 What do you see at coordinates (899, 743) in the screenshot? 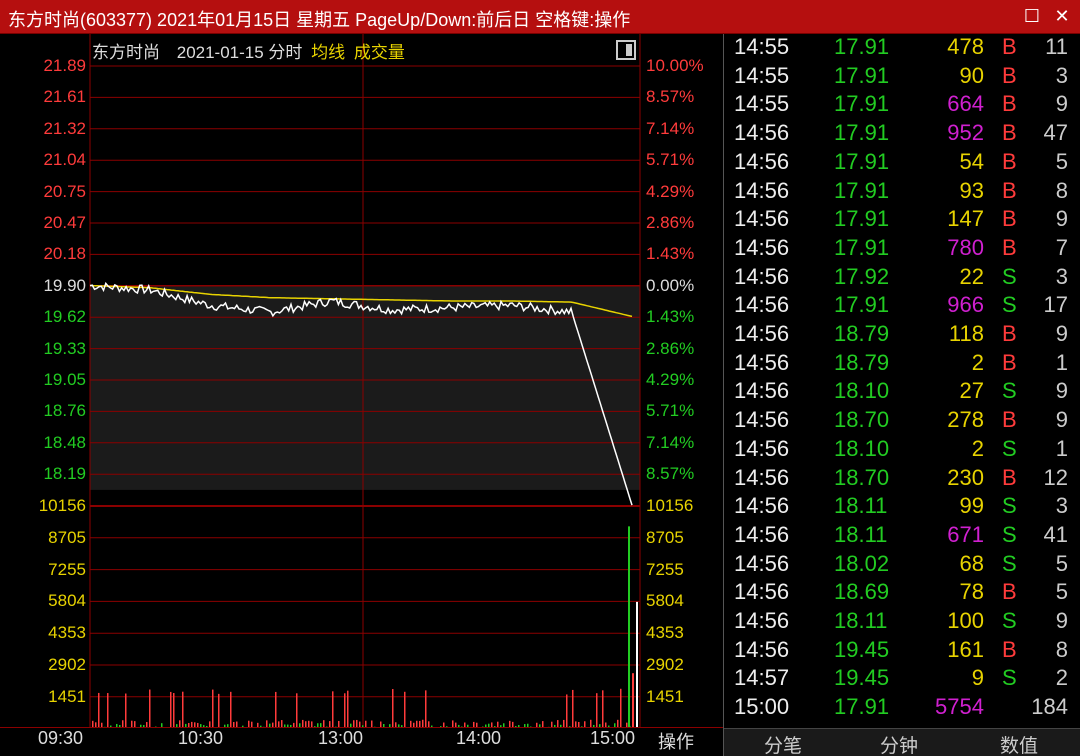
I see `tab-minutes: 分钟` at bounding box center [899, 743].